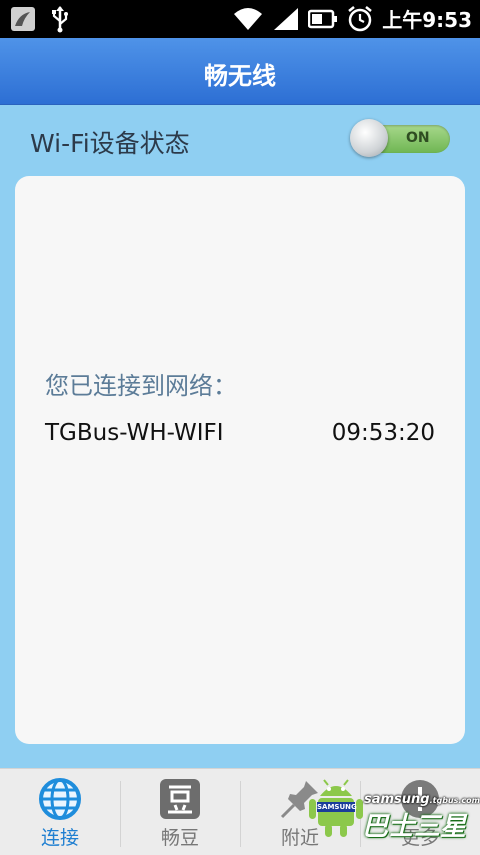 This screenshot has height=855, width=480. Describe the element at coordinates (286, 18) in the screenshot. I see `cell-signal-icon` at that location.